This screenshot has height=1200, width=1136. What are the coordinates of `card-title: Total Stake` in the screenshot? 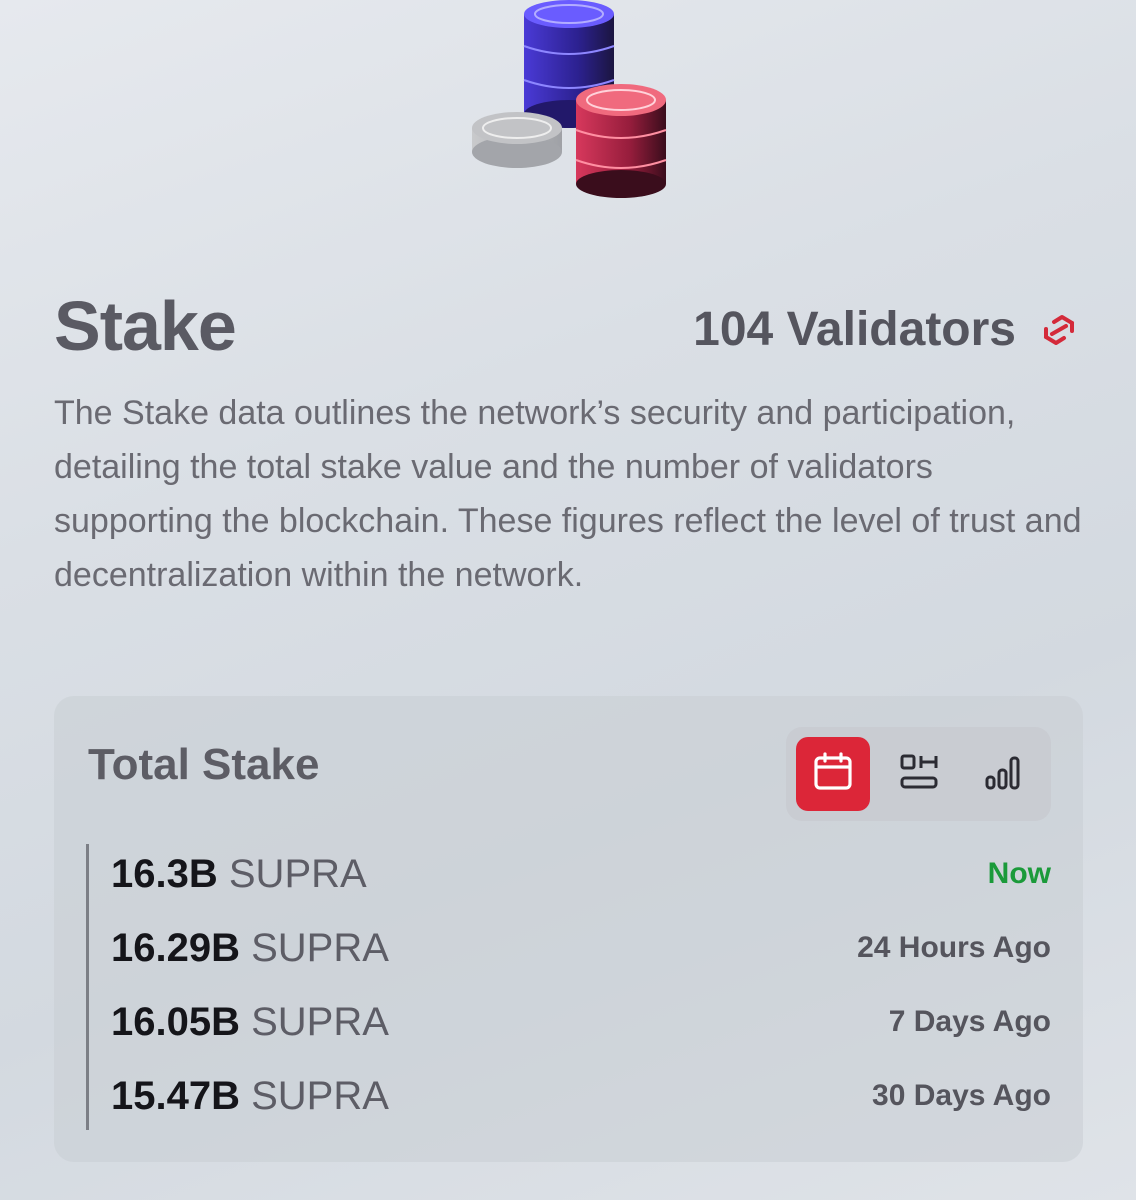 It's located at (204, 764).